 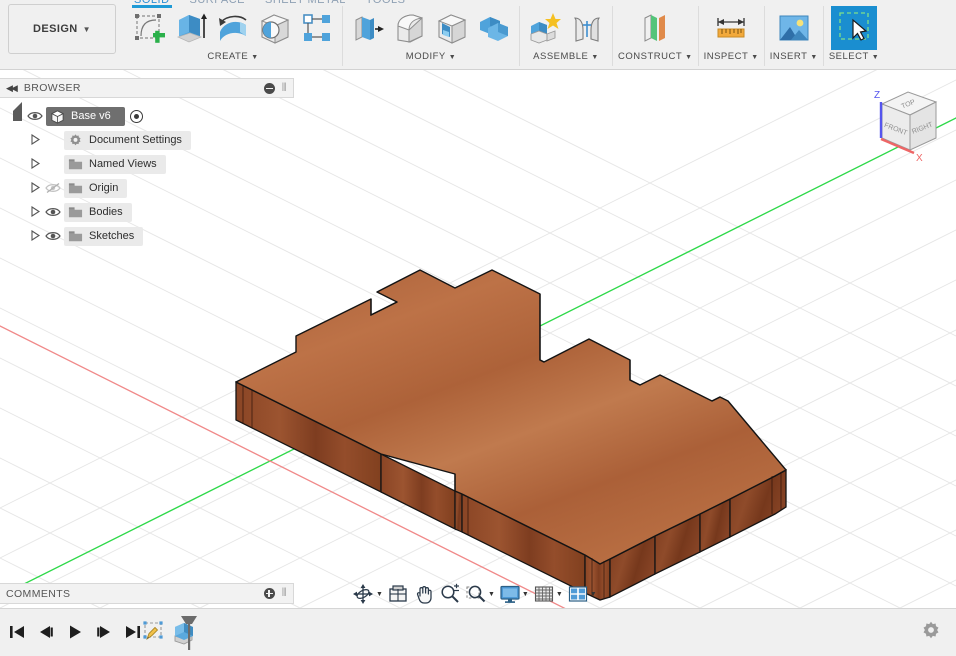 I want to click on tree-node-document-settings: Document Settings, so click(x=147, y=140).